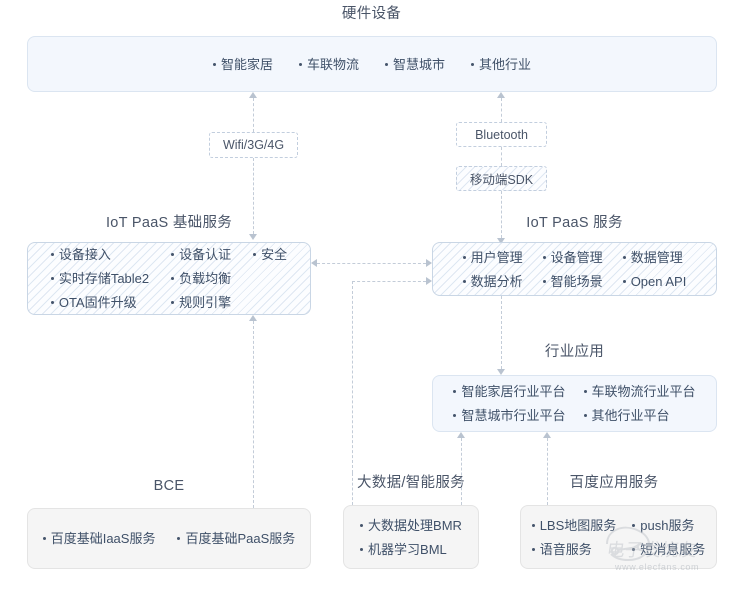 The image size is (743, 589). I want to click on list-item: 智能家居行业平台, so click(509, 391).